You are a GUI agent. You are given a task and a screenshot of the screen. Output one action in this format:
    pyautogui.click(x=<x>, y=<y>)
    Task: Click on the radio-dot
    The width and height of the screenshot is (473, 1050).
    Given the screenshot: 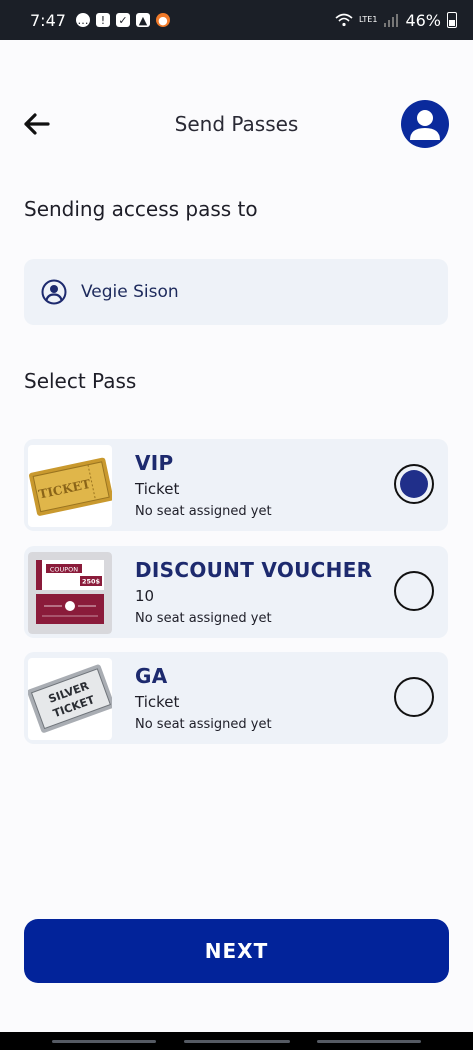 What is the action you would take?
    pyautogui.click(x=414, y=484)
    